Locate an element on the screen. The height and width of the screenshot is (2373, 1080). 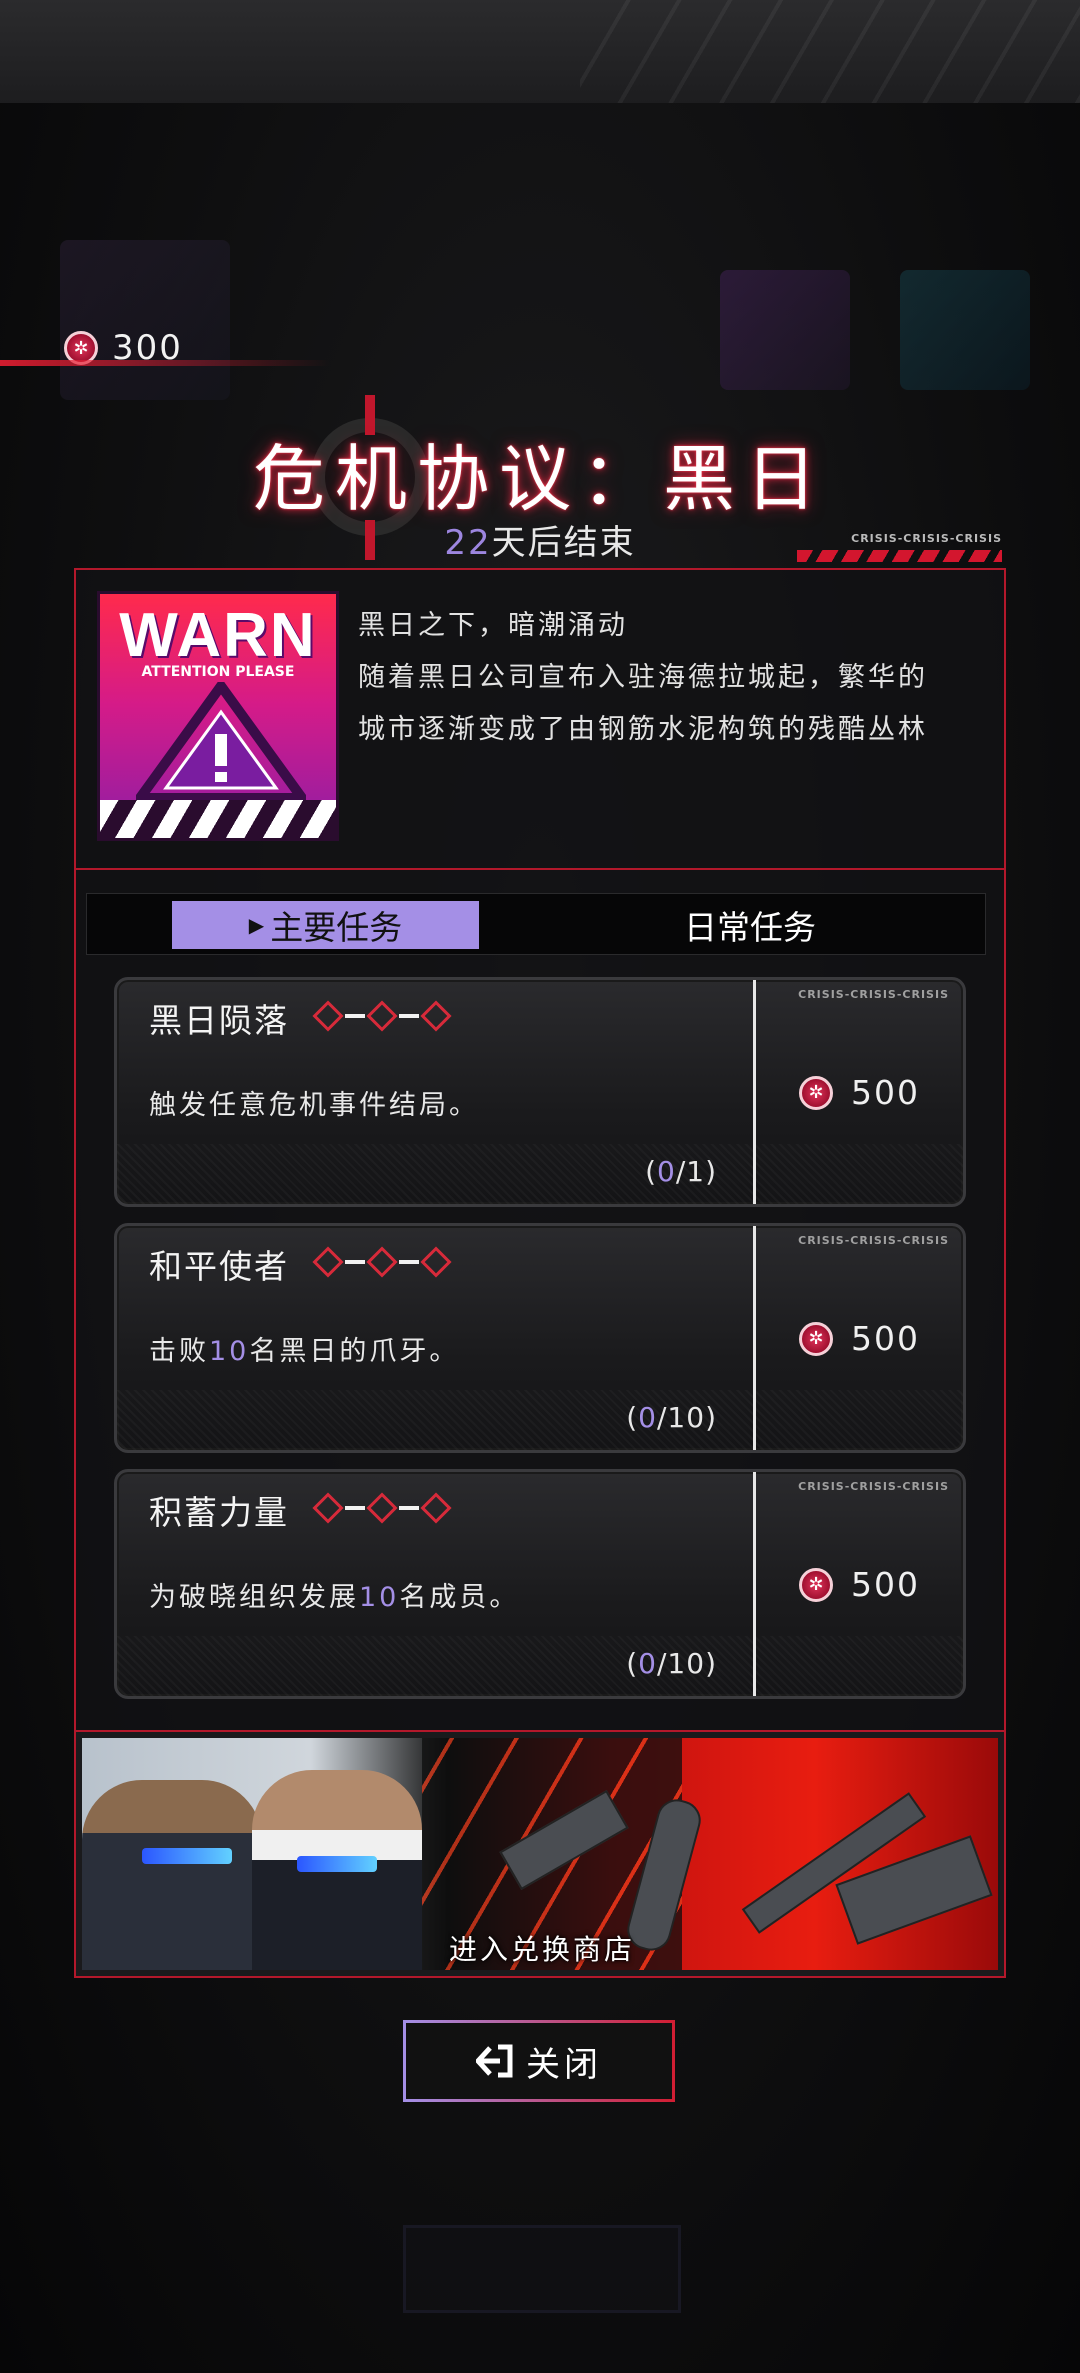
background-ghost-button is located at coordinates (542, 2269).